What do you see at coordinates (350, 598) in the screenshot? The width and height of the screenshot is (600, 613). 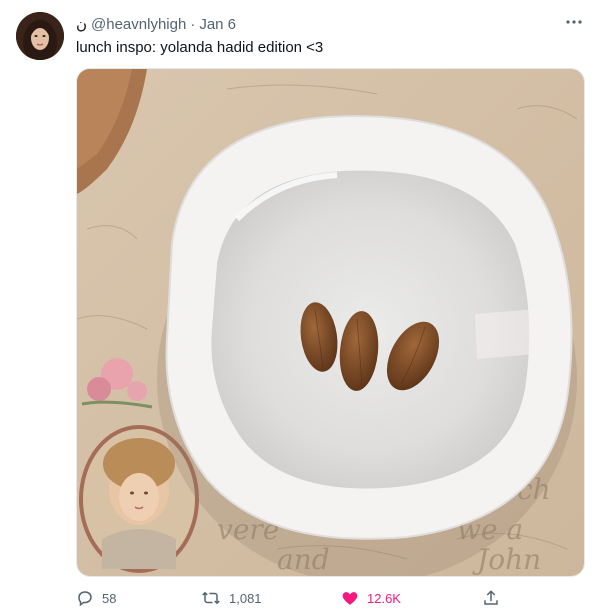 I see `heart-icon` at bounding box center [350, 598].